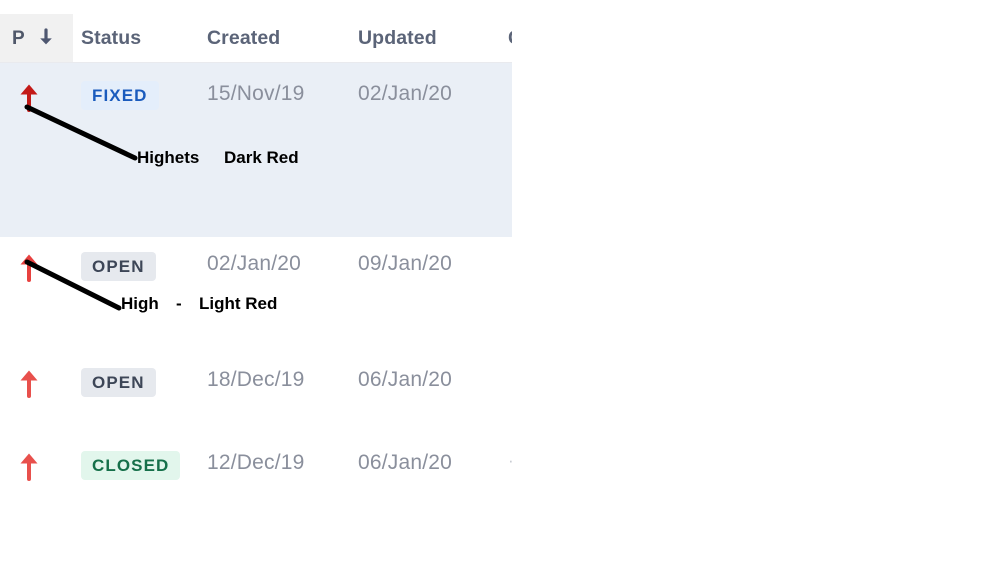 The height and width of the screenshot is (562, 999). Describe the element at coordinates (405, 263) in the screenshot. I see `updated-date: 09/Jan/20` at that location.